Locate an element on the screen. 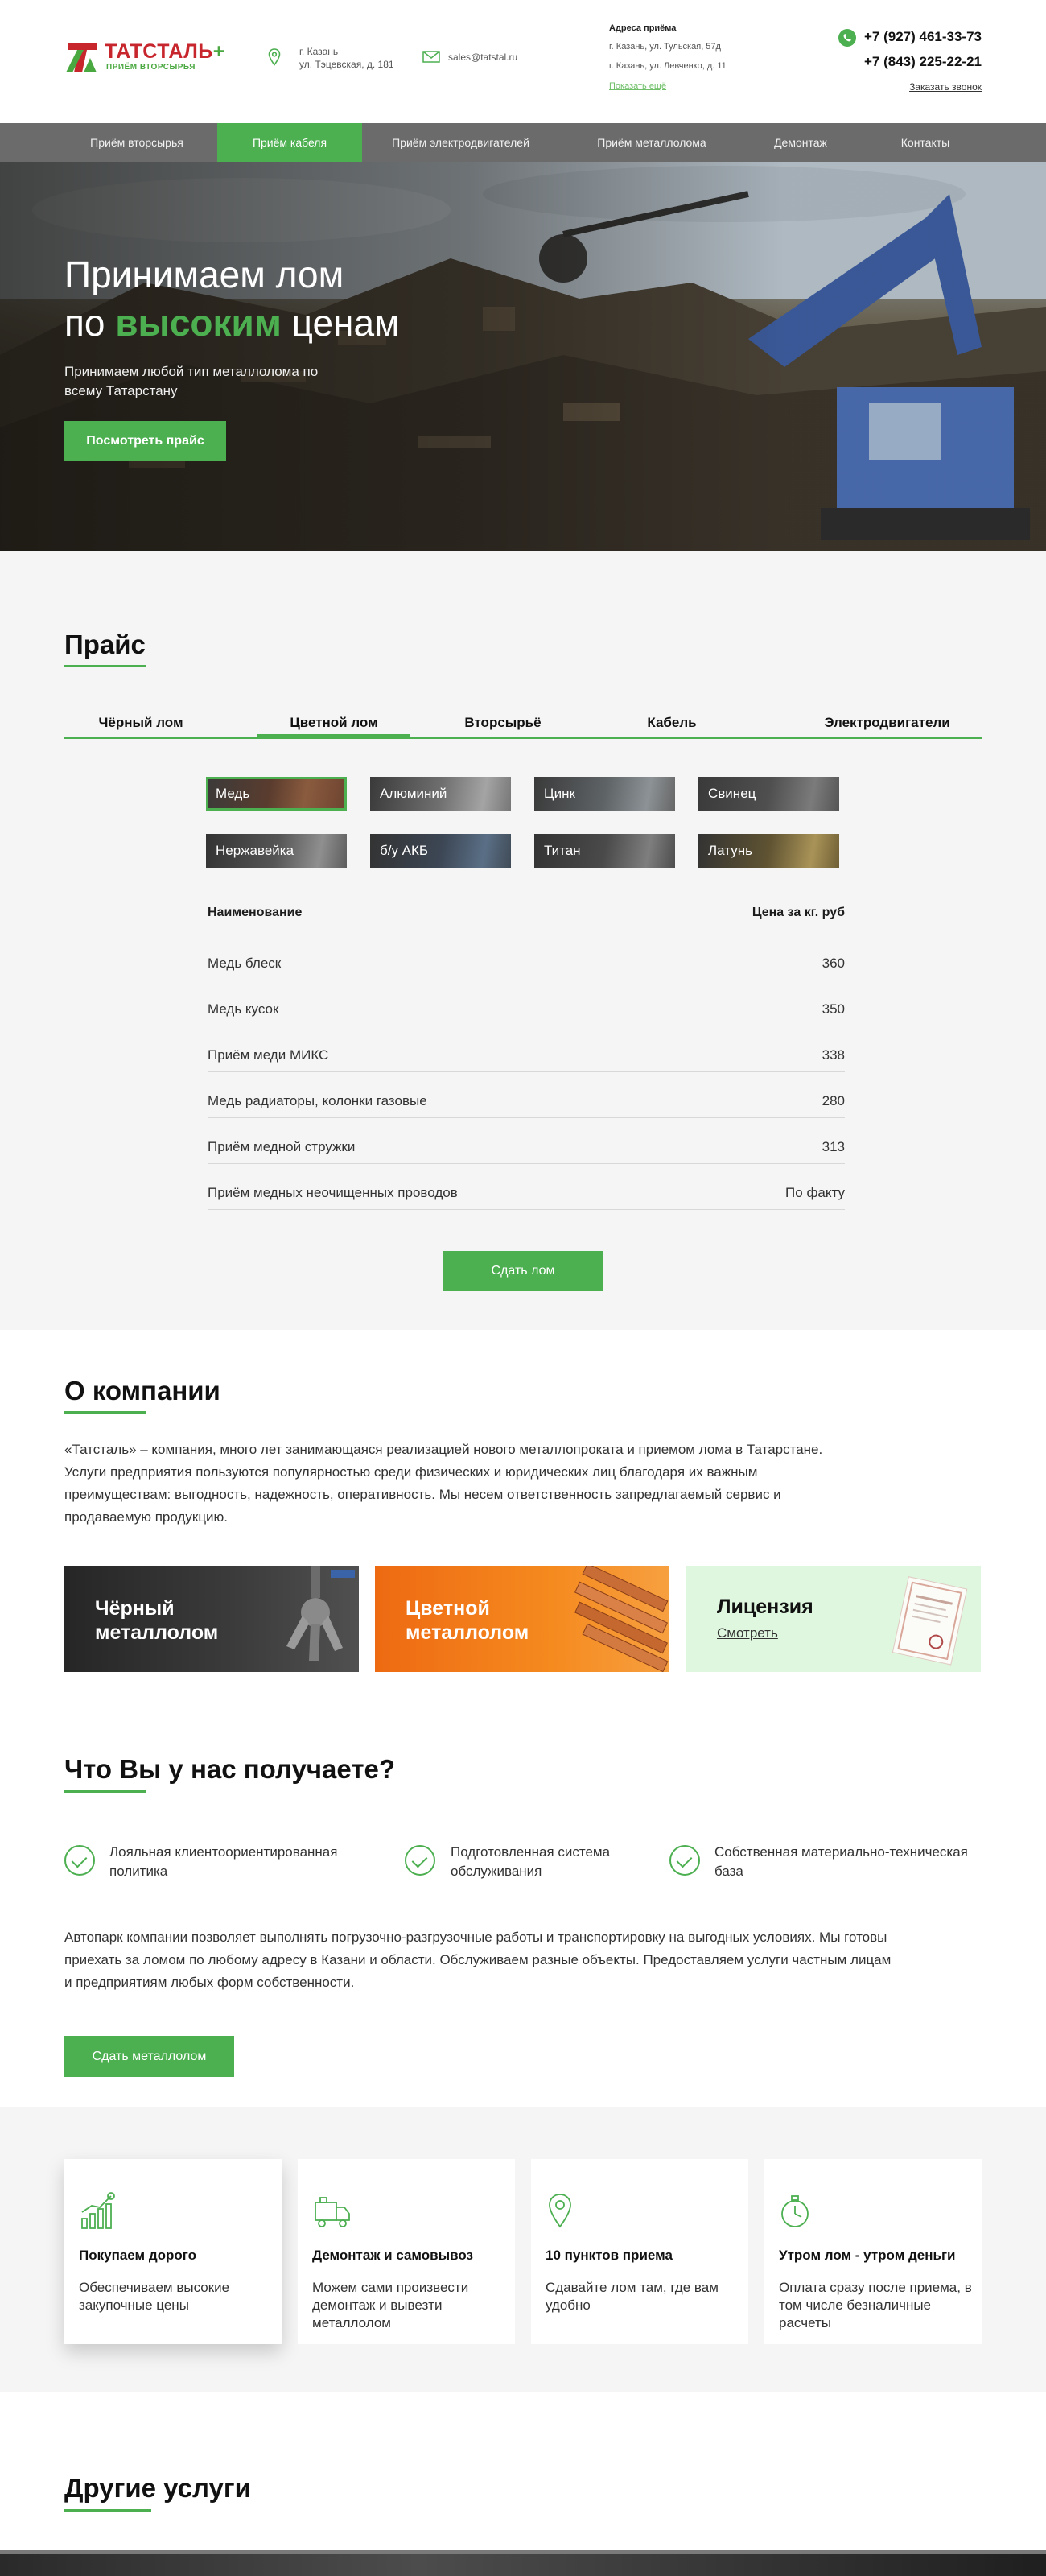 The width and height of the screenshot is (1046, 2576). row-name: Приём медной стружки is located at coordinates (282, 1146).